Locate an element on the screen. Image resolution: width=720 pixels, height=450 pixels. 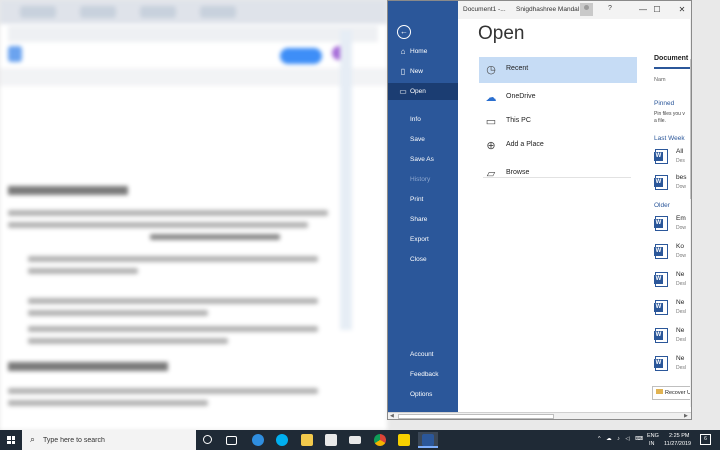
search-input is located at coordinates (113, 440).